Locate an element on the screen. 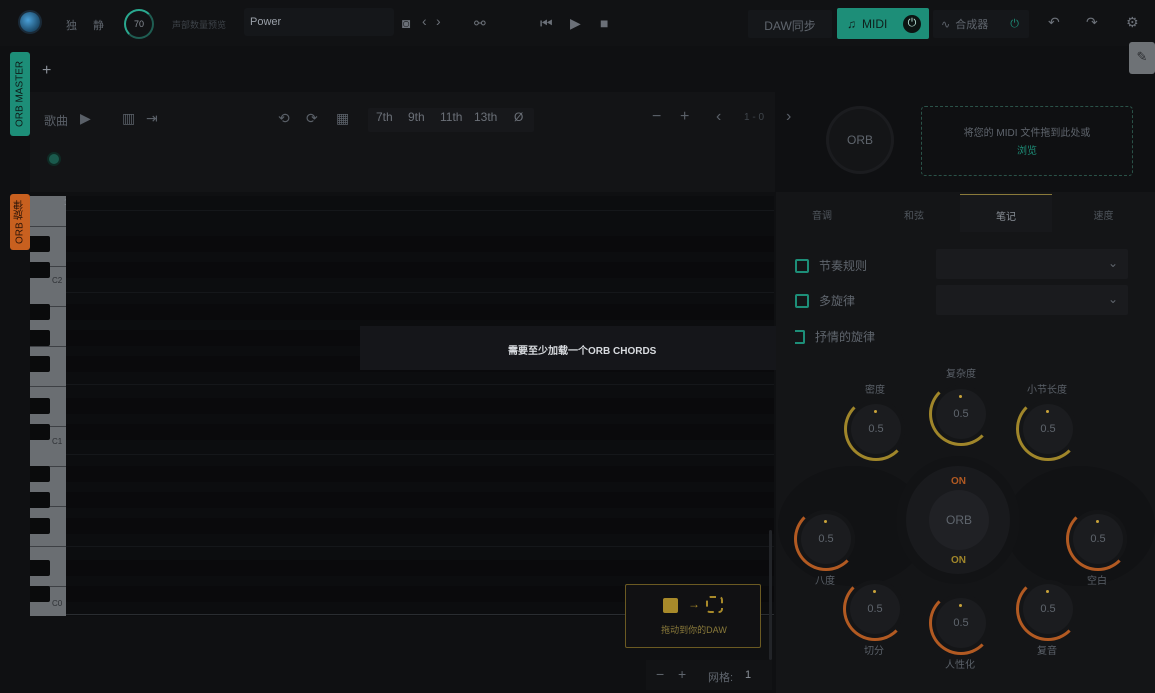 Image resolution: width=1155 pixels, height=693 pixels. zoom-out-icon: − is located at coordinates (656, 117).